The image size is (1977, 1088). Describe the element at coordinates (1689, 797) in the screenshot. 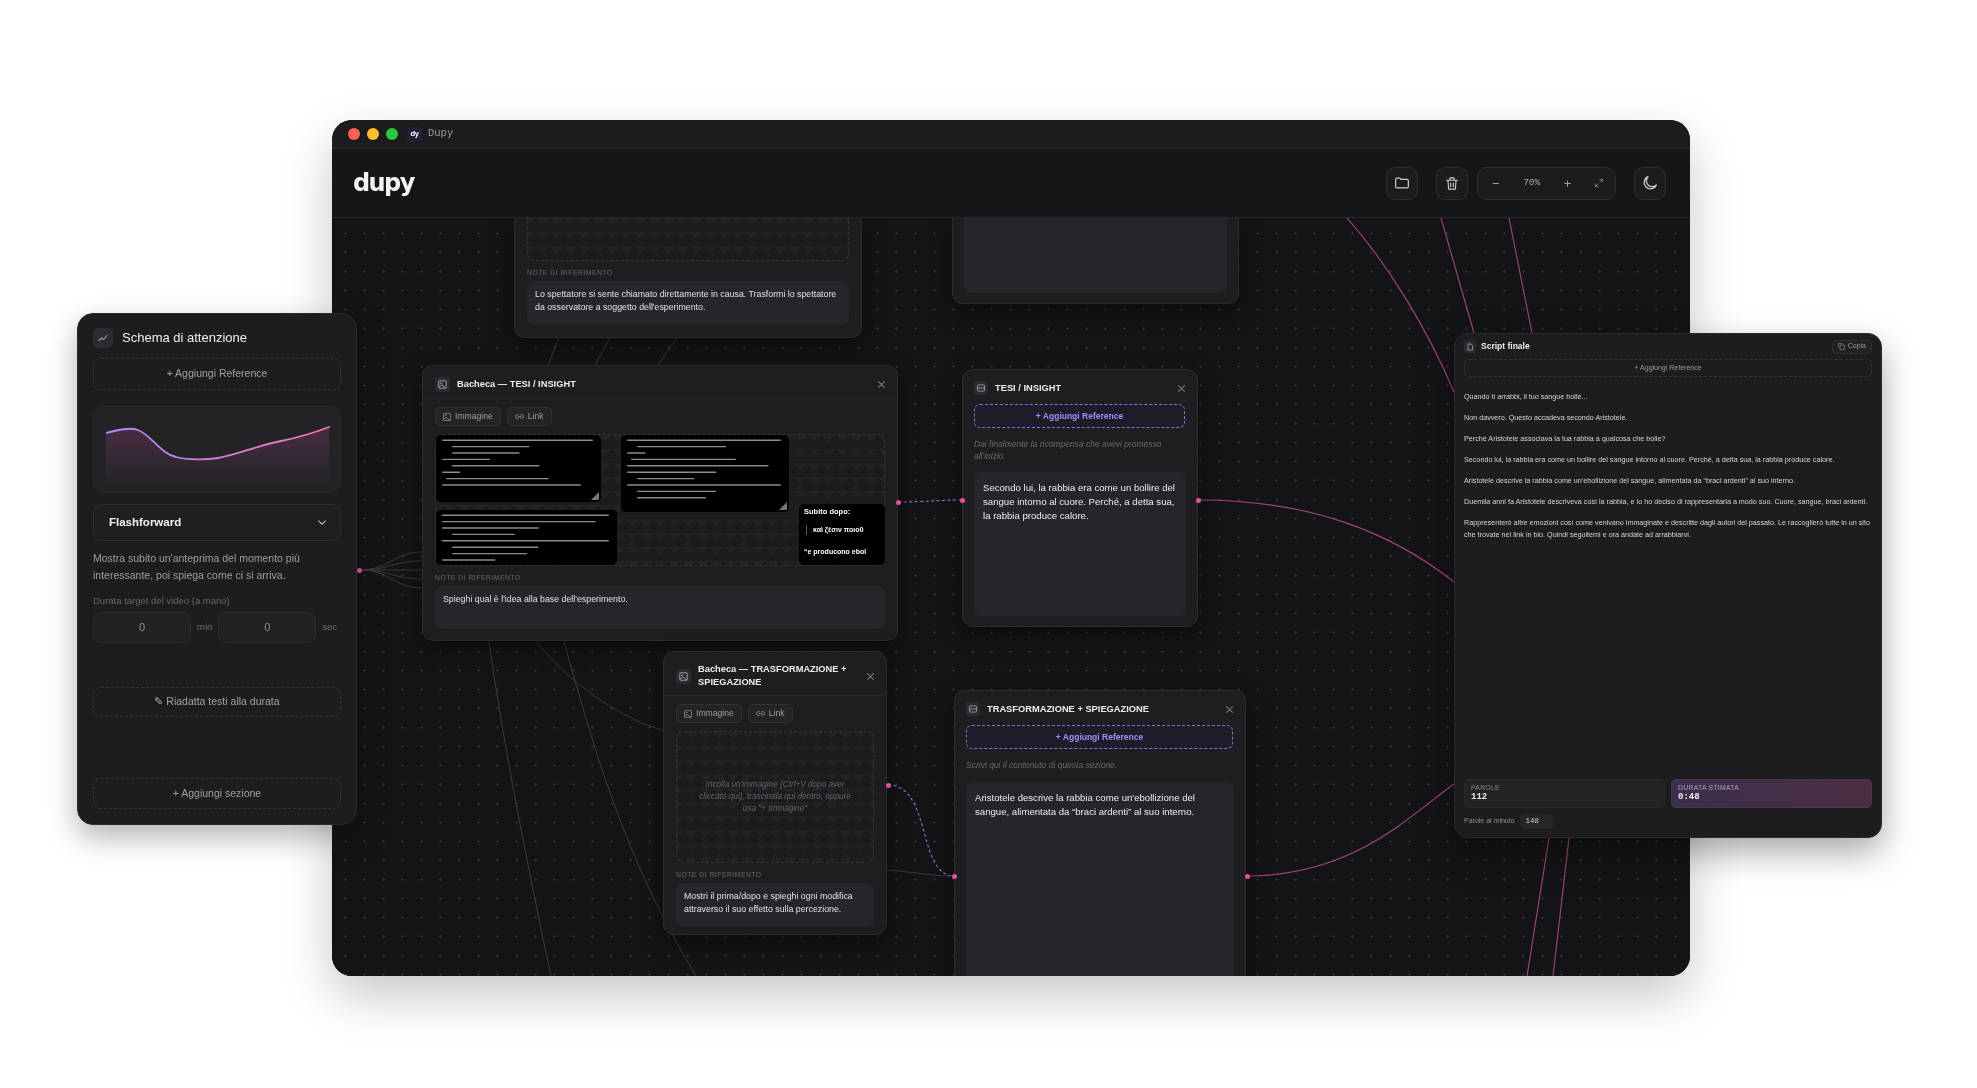

I see `stat-value: 0:48` at that location.